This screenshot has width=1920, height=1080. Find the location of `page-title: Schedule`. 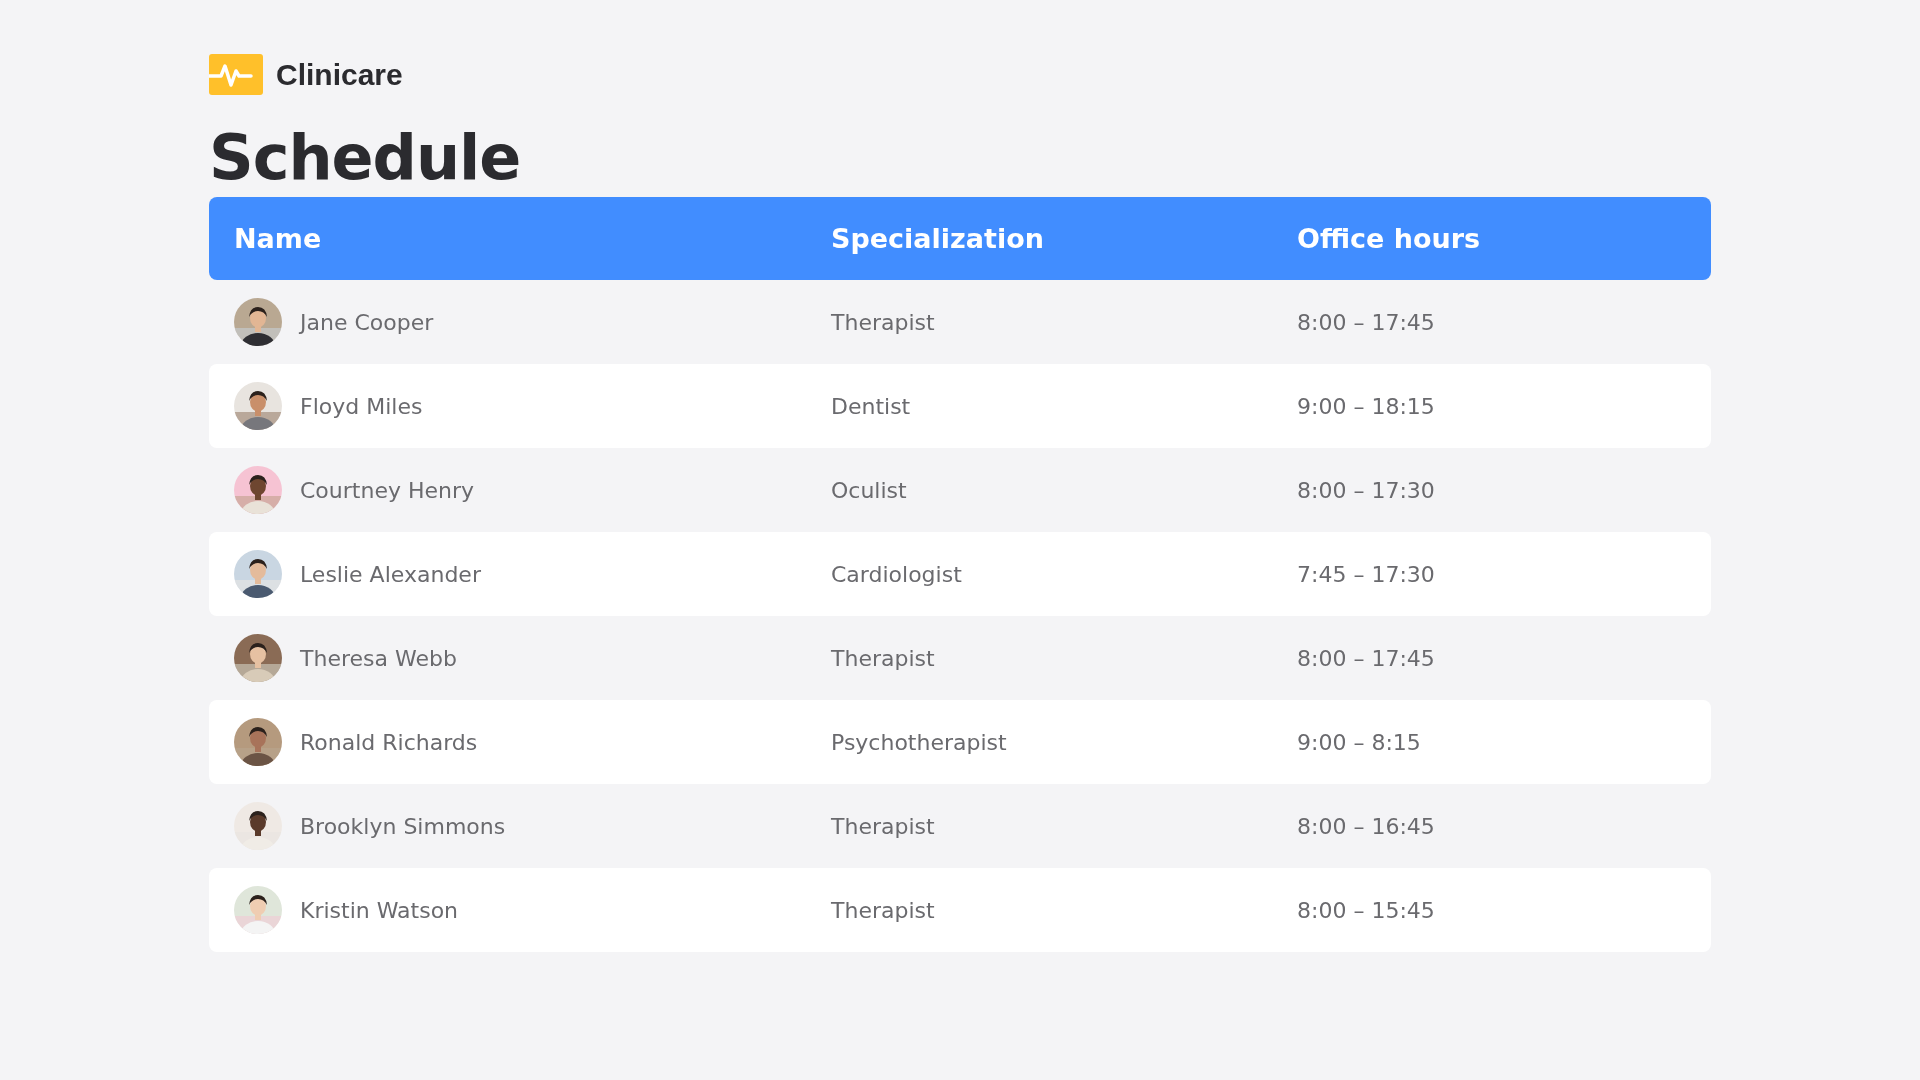

page-title: Schedule is located at coordinates (365, 153).